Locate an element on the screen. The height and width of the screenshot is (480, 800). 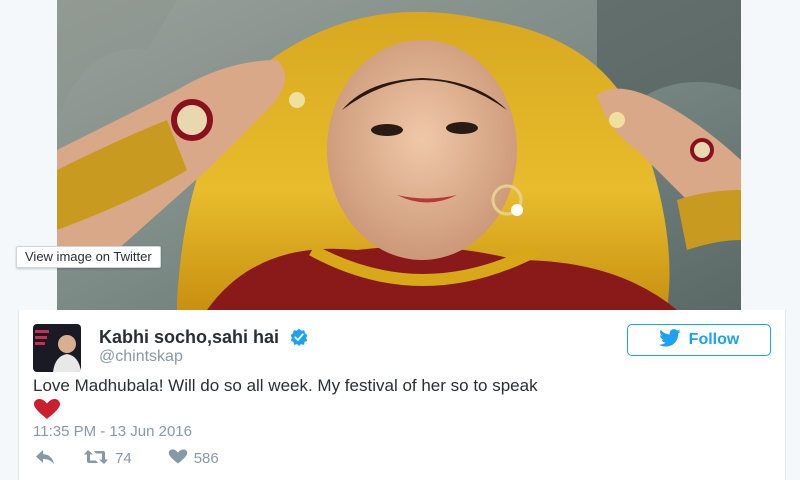
user-name: Kabhi socho,sahi hai is located at coordinates (189, 337).